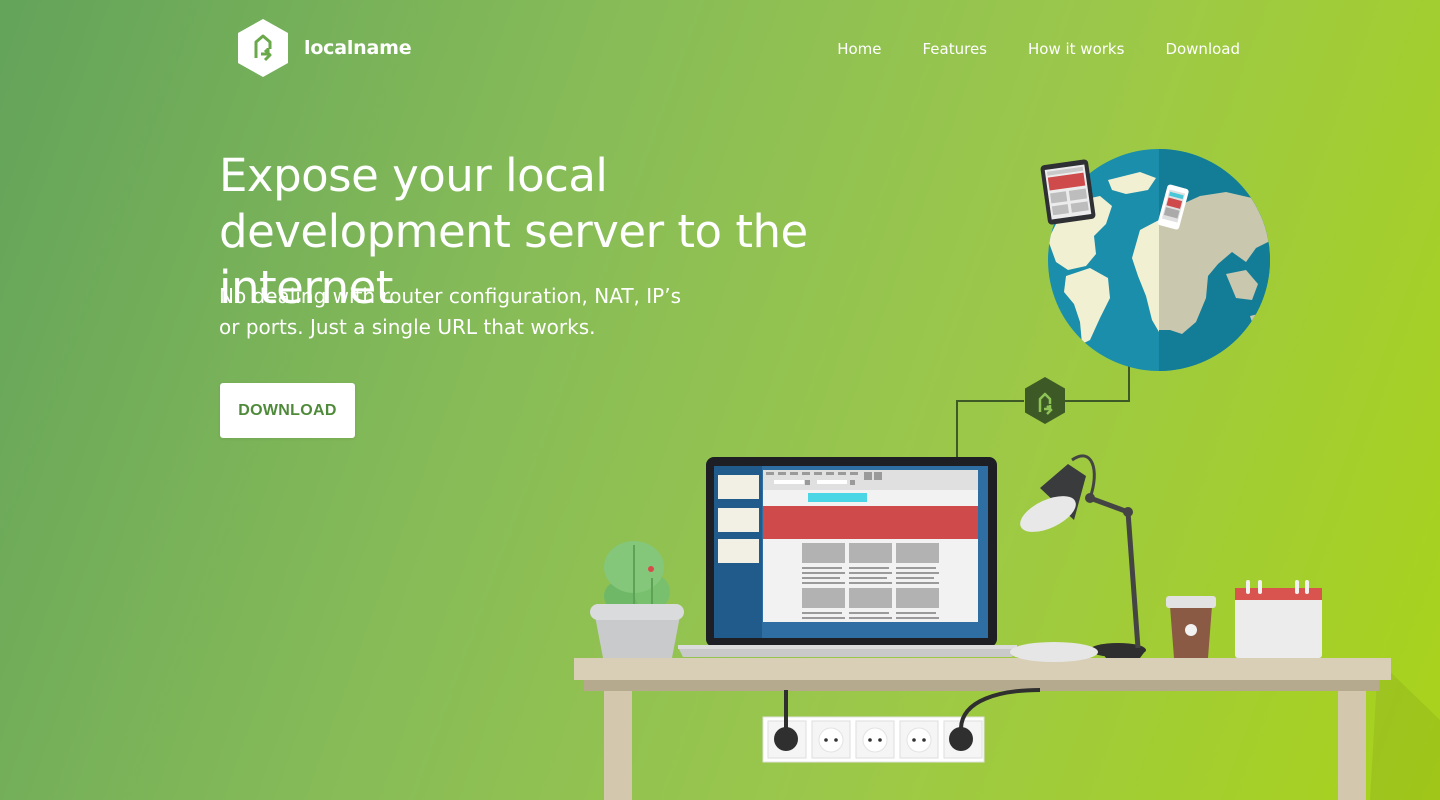 The height and width of the screenshot is (800, 1440). Describe the element at coordinates (1054, 652) in the screenshot. I see `mouse-icon` at that location.